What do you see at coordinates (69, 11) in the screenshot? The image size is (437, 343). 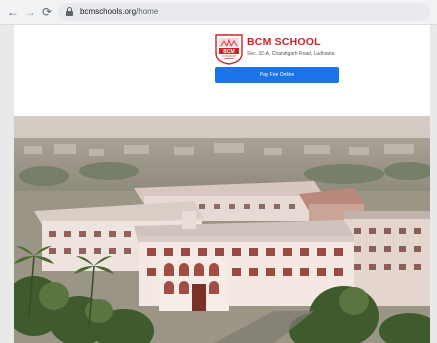 I see `lock-icon` at bounding box center [69, 11].